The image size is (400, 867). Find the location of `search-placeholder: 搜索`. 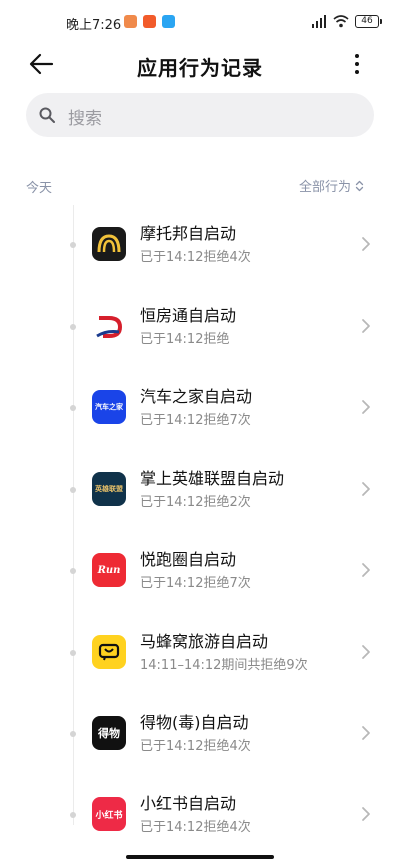

search-placeholder: 搜索 is located at coordinates (85, 119).